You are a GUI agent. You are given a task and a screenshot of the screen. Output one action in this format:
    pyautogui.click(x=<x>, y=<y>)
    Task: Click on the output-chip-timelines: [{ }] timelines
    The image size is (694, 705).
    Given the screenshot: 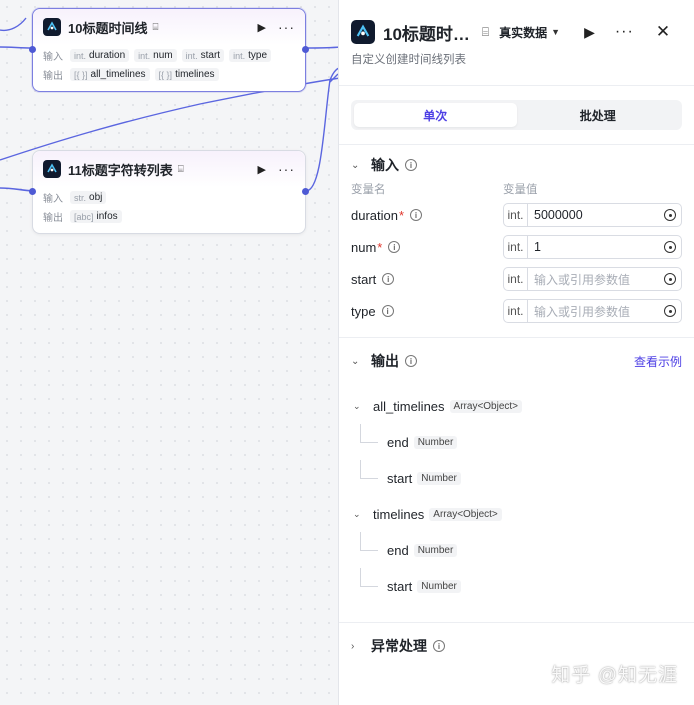 What is the action you would take?
    pyautogui.click(x=186, y=74)
    